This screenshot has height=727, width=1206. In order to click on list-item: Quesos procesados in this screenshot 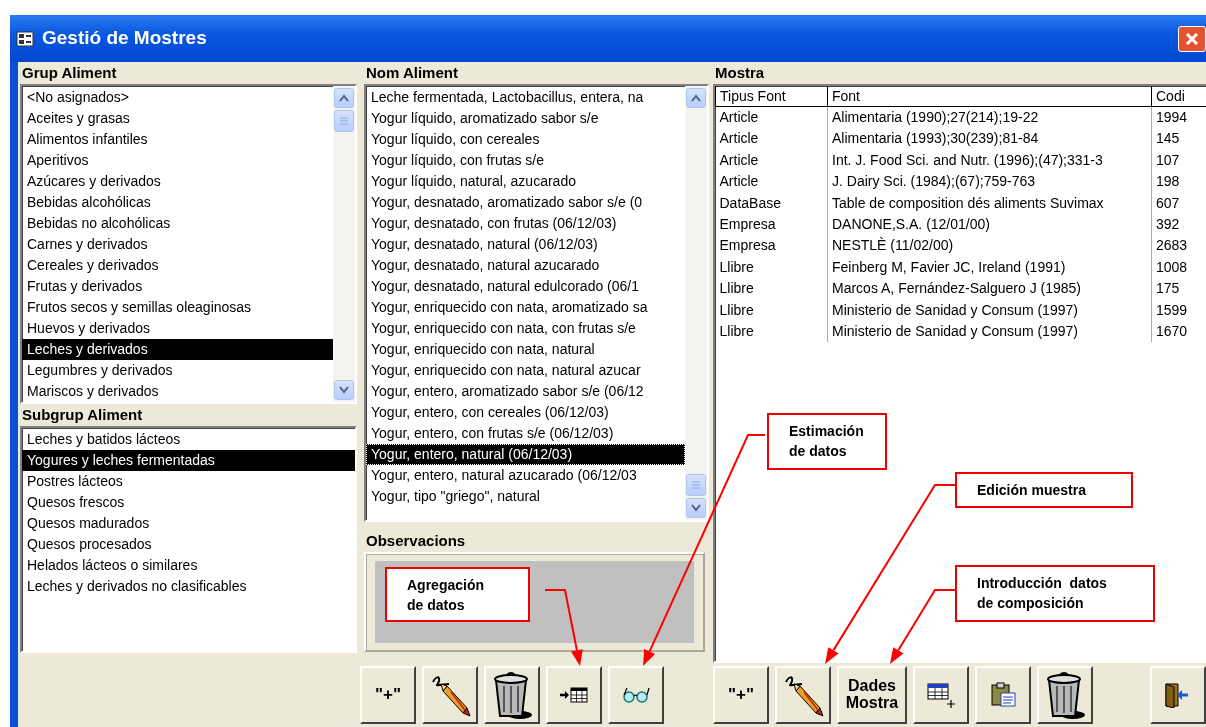, I will do `click(188, 544)`.